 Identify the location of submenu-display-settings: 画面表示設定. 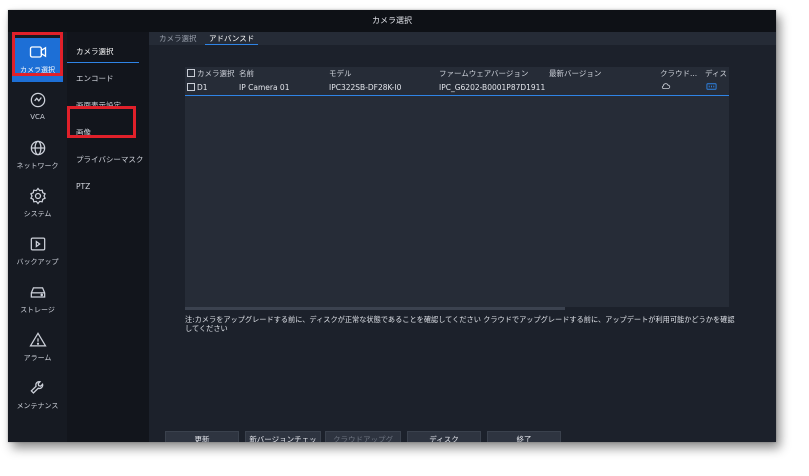
(108, 106).